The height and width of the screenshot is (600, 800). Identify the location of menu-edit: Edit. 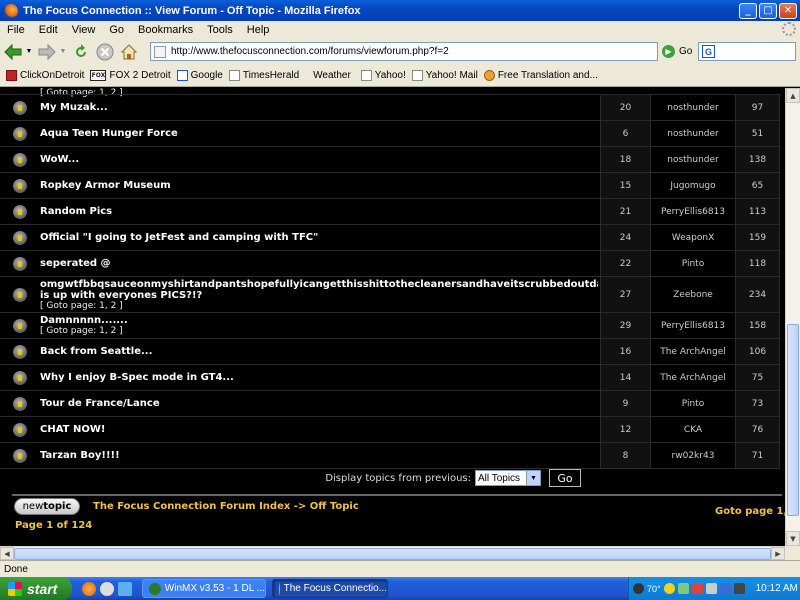
(48, 30).